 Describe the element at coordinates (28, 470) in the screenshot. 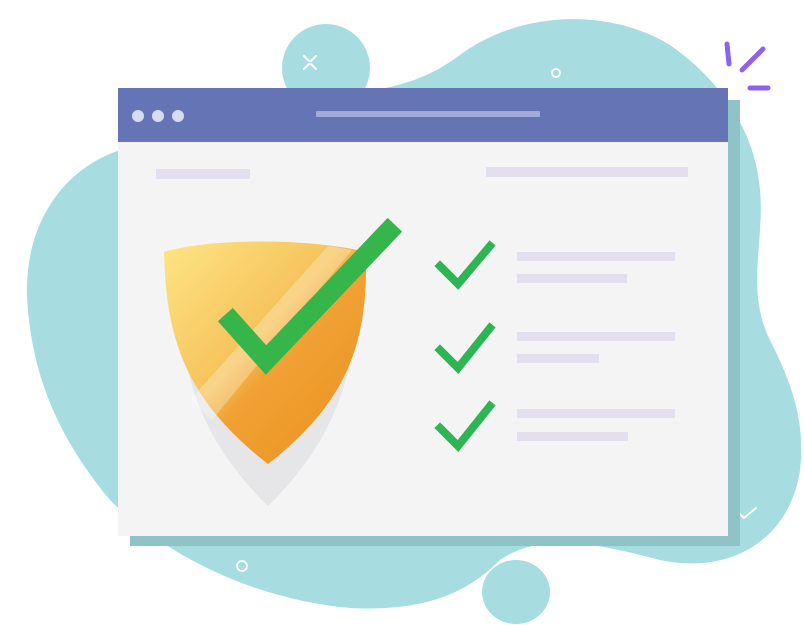

I see `decor-ring-left` at that location.